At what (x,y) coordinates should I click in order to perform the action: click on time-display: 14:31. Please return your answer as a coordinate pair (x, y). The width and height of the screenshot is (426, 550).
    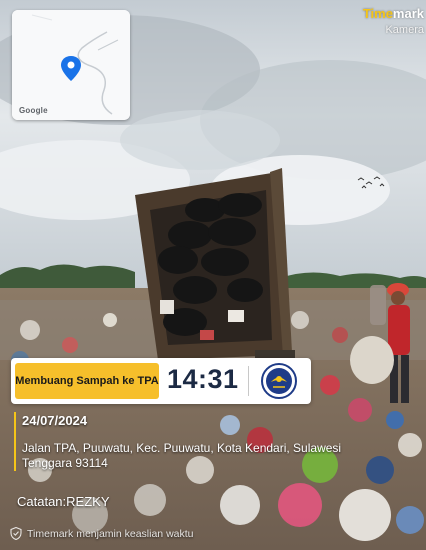
    Looking at the image, I should click on (203, 379).